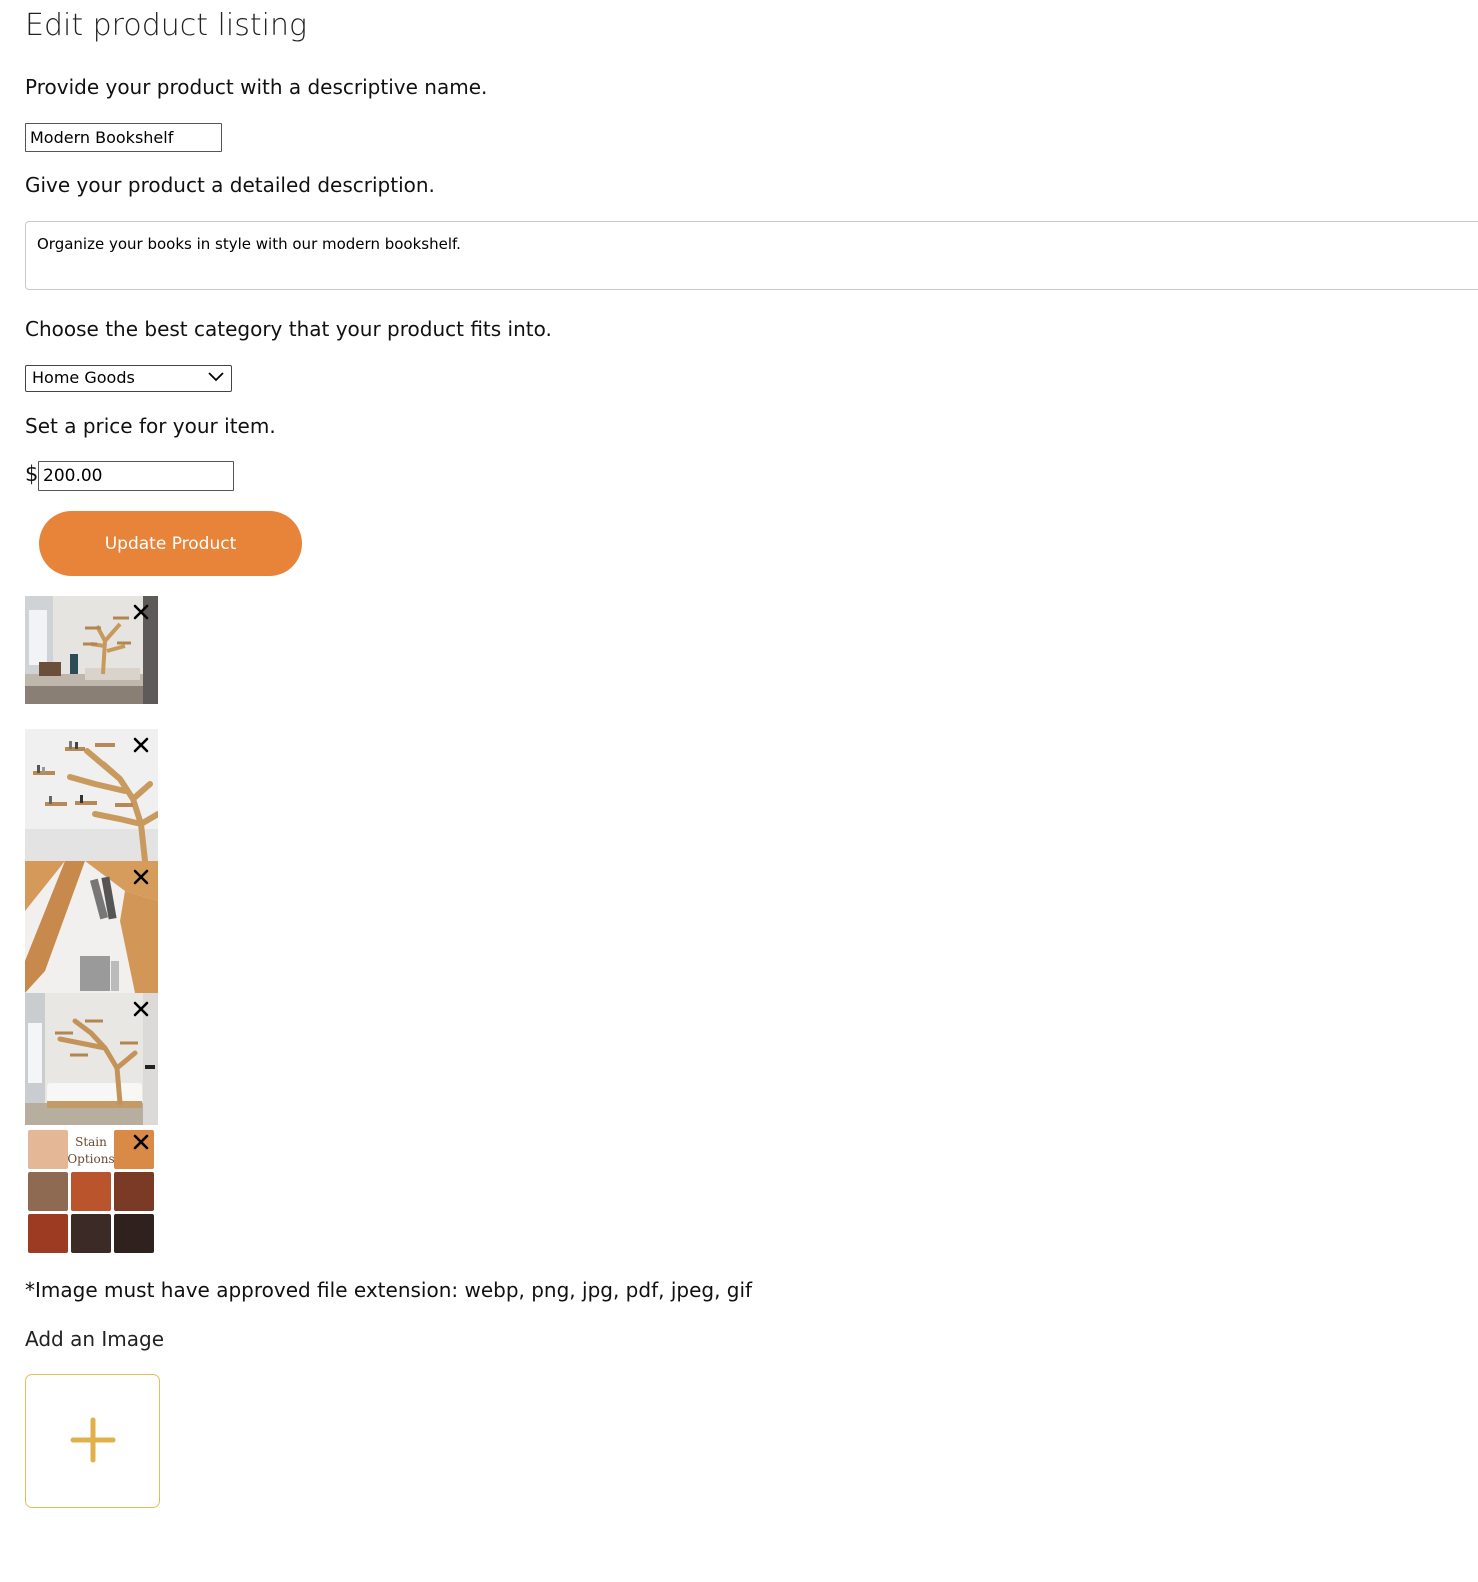  I want to click on product-name-input, so click(123, 137).